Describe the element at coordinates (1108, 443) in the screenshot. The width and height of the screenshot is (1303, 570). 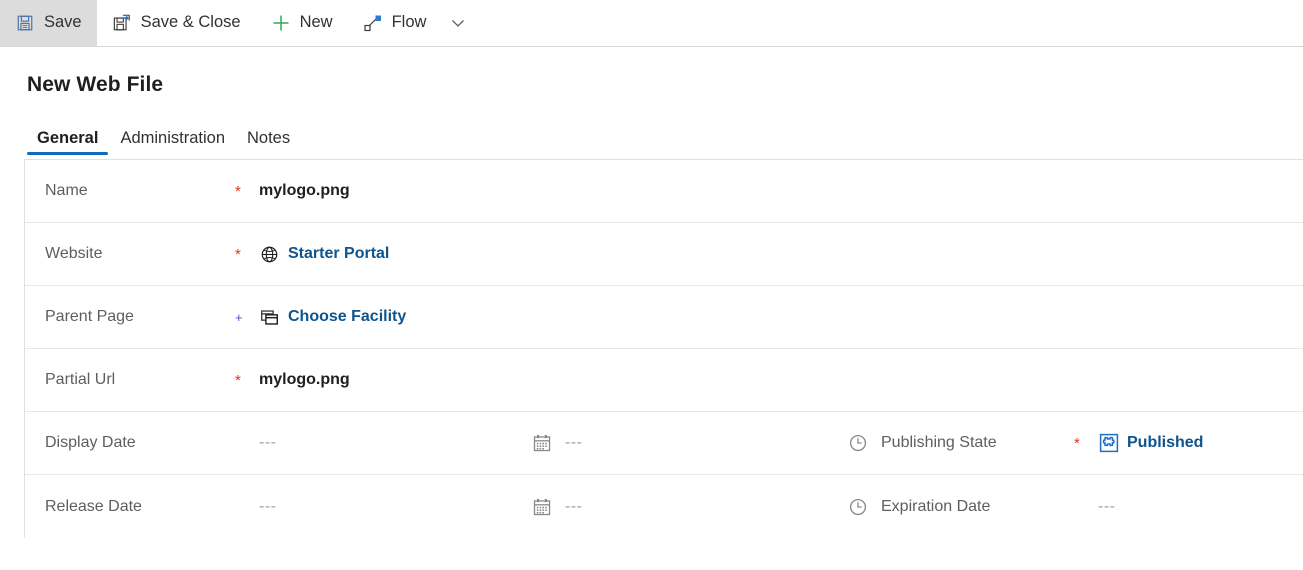
I see `entity-icon` at that location.